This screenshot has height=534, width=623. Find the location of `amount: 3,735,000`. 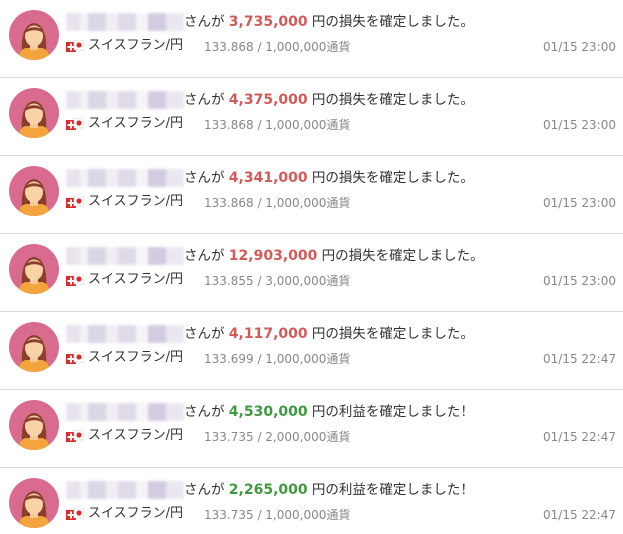

amount: 3,735,000 is located at coordinates (268, 22).